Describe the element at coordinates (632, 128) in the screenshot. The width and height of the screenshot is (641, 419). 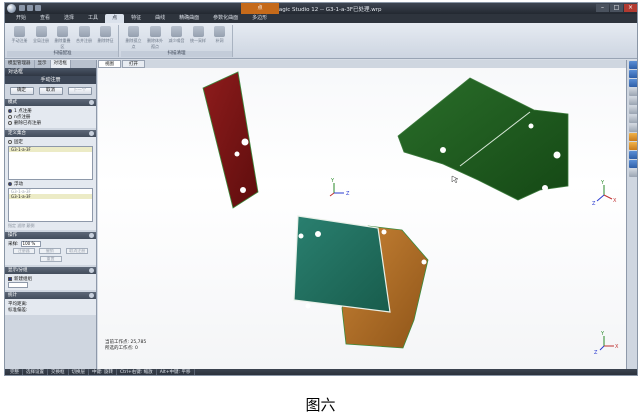
I see `fit-view-icon` at that location.